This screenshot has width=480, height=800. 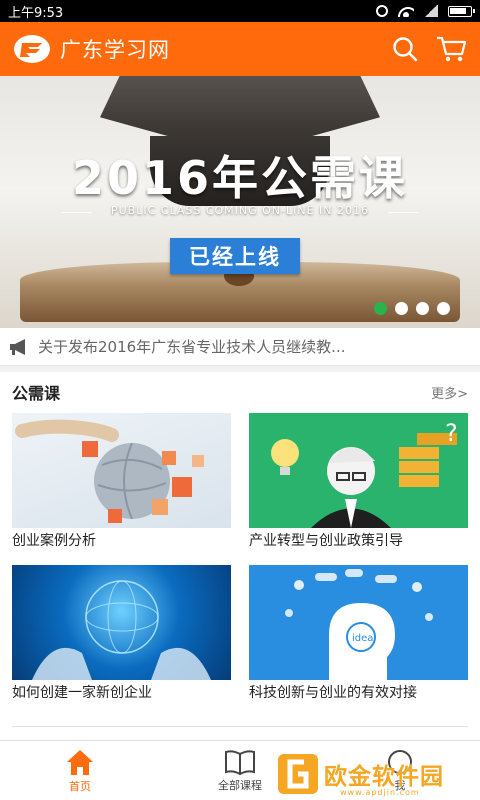 What do you see at coordinates (121, 470) in the screenshot?
I see `cube-globe-illustration` at bounding box center [121, 470].